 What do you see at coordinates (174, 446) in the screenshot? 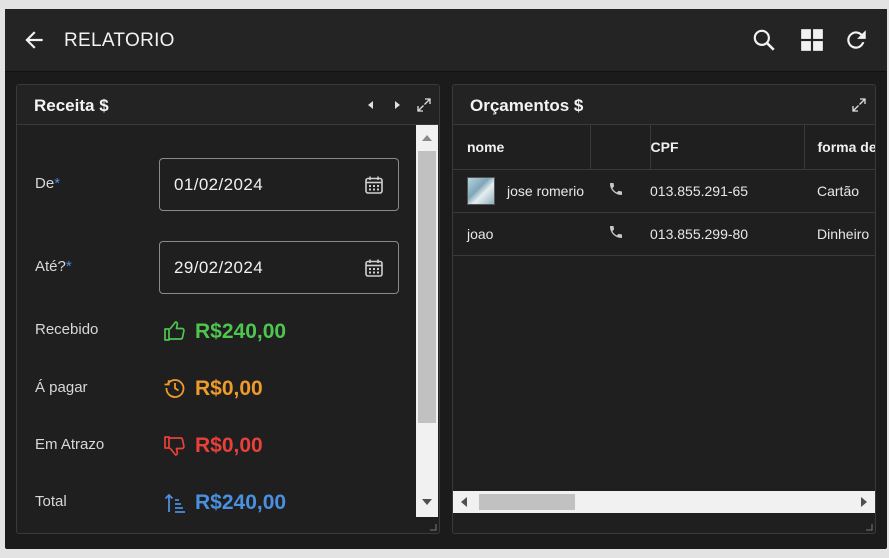
I see `thumbs-down-icon` at bounding box center [174, 446].